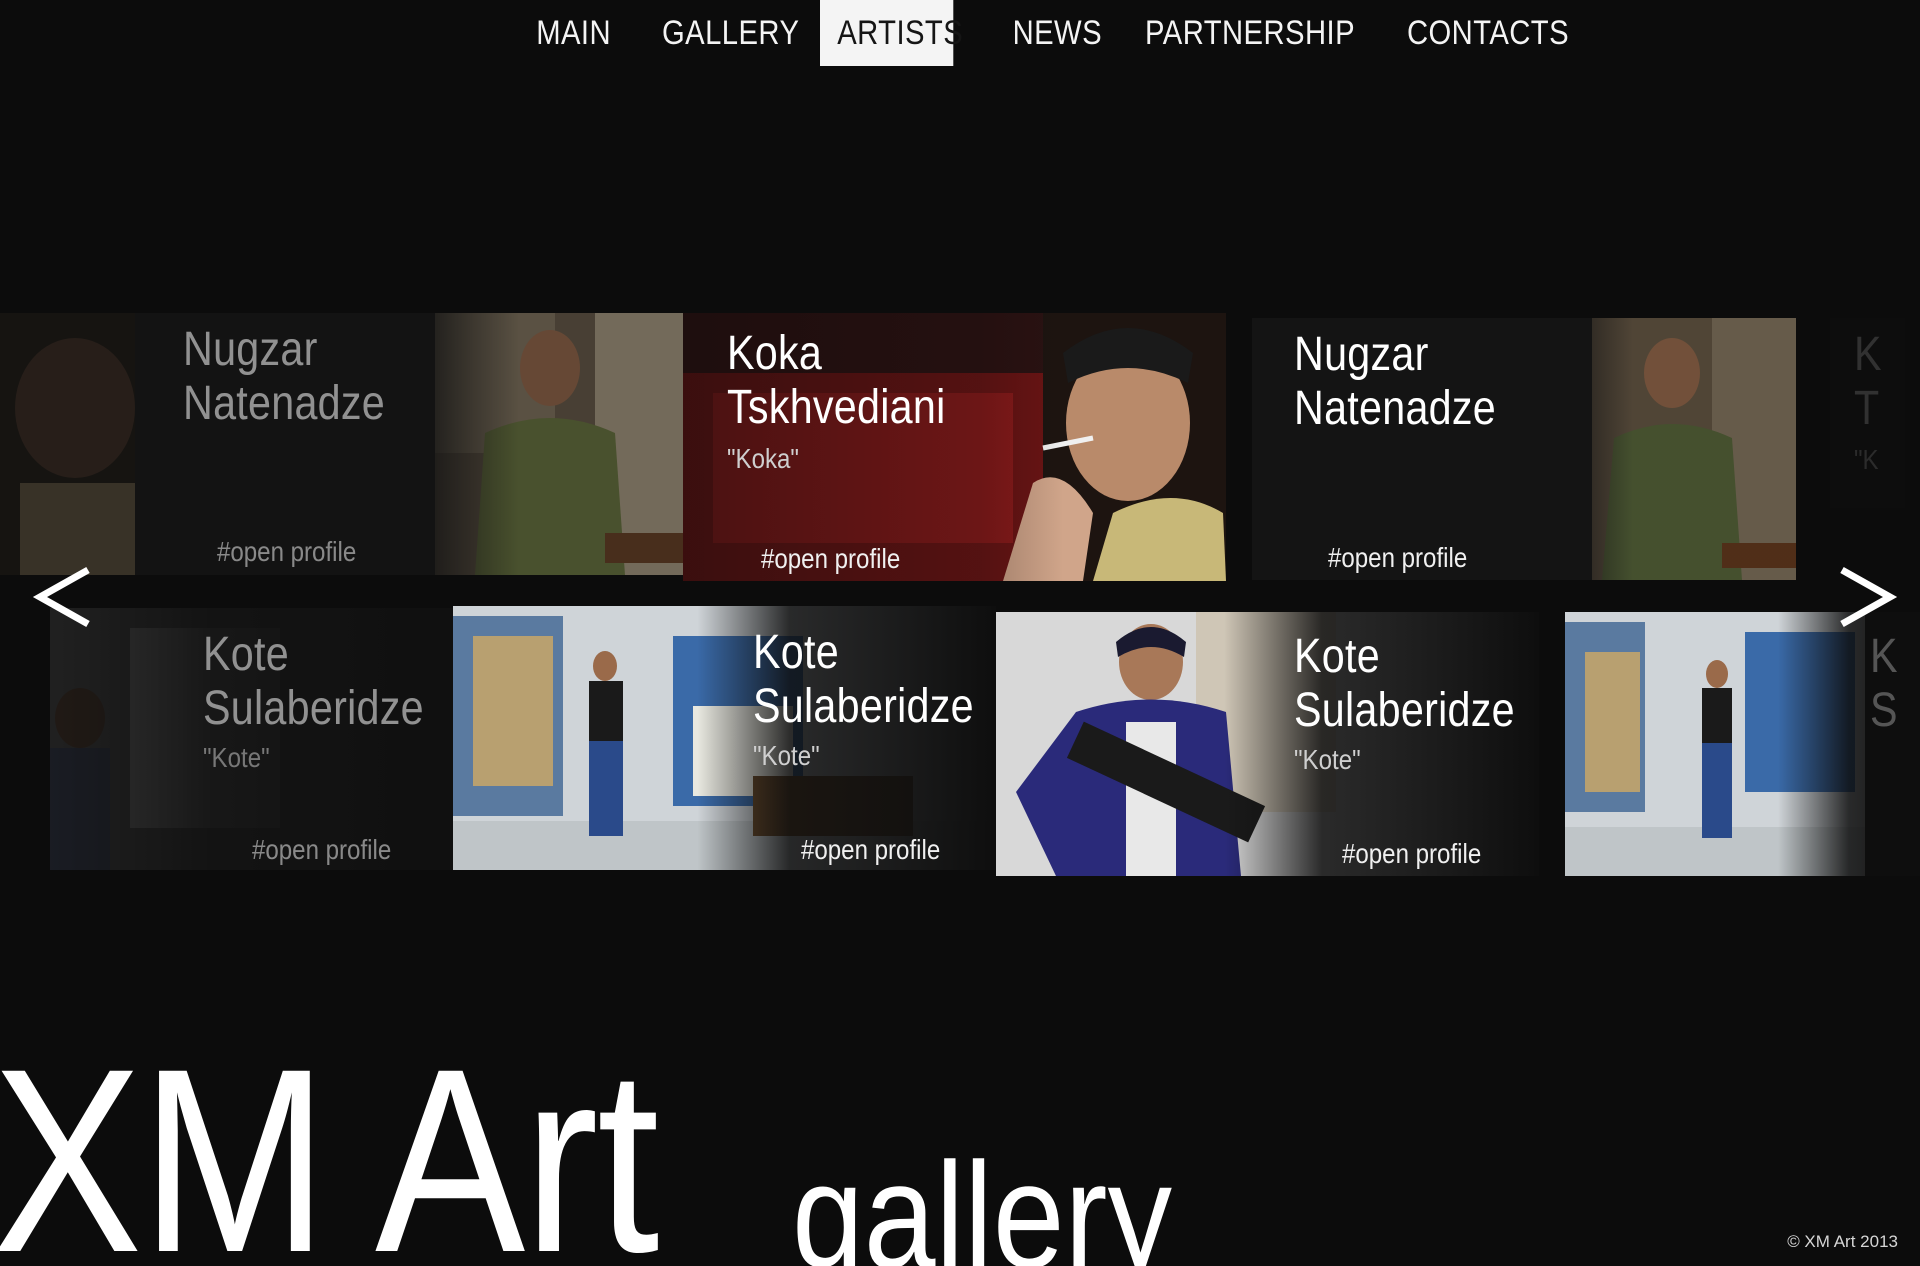  What do you see at coordinates (1250, 33) in the screenshot?
I see `nav-partnership: PARTNERSHIP` at bounding box center [1250, 33].